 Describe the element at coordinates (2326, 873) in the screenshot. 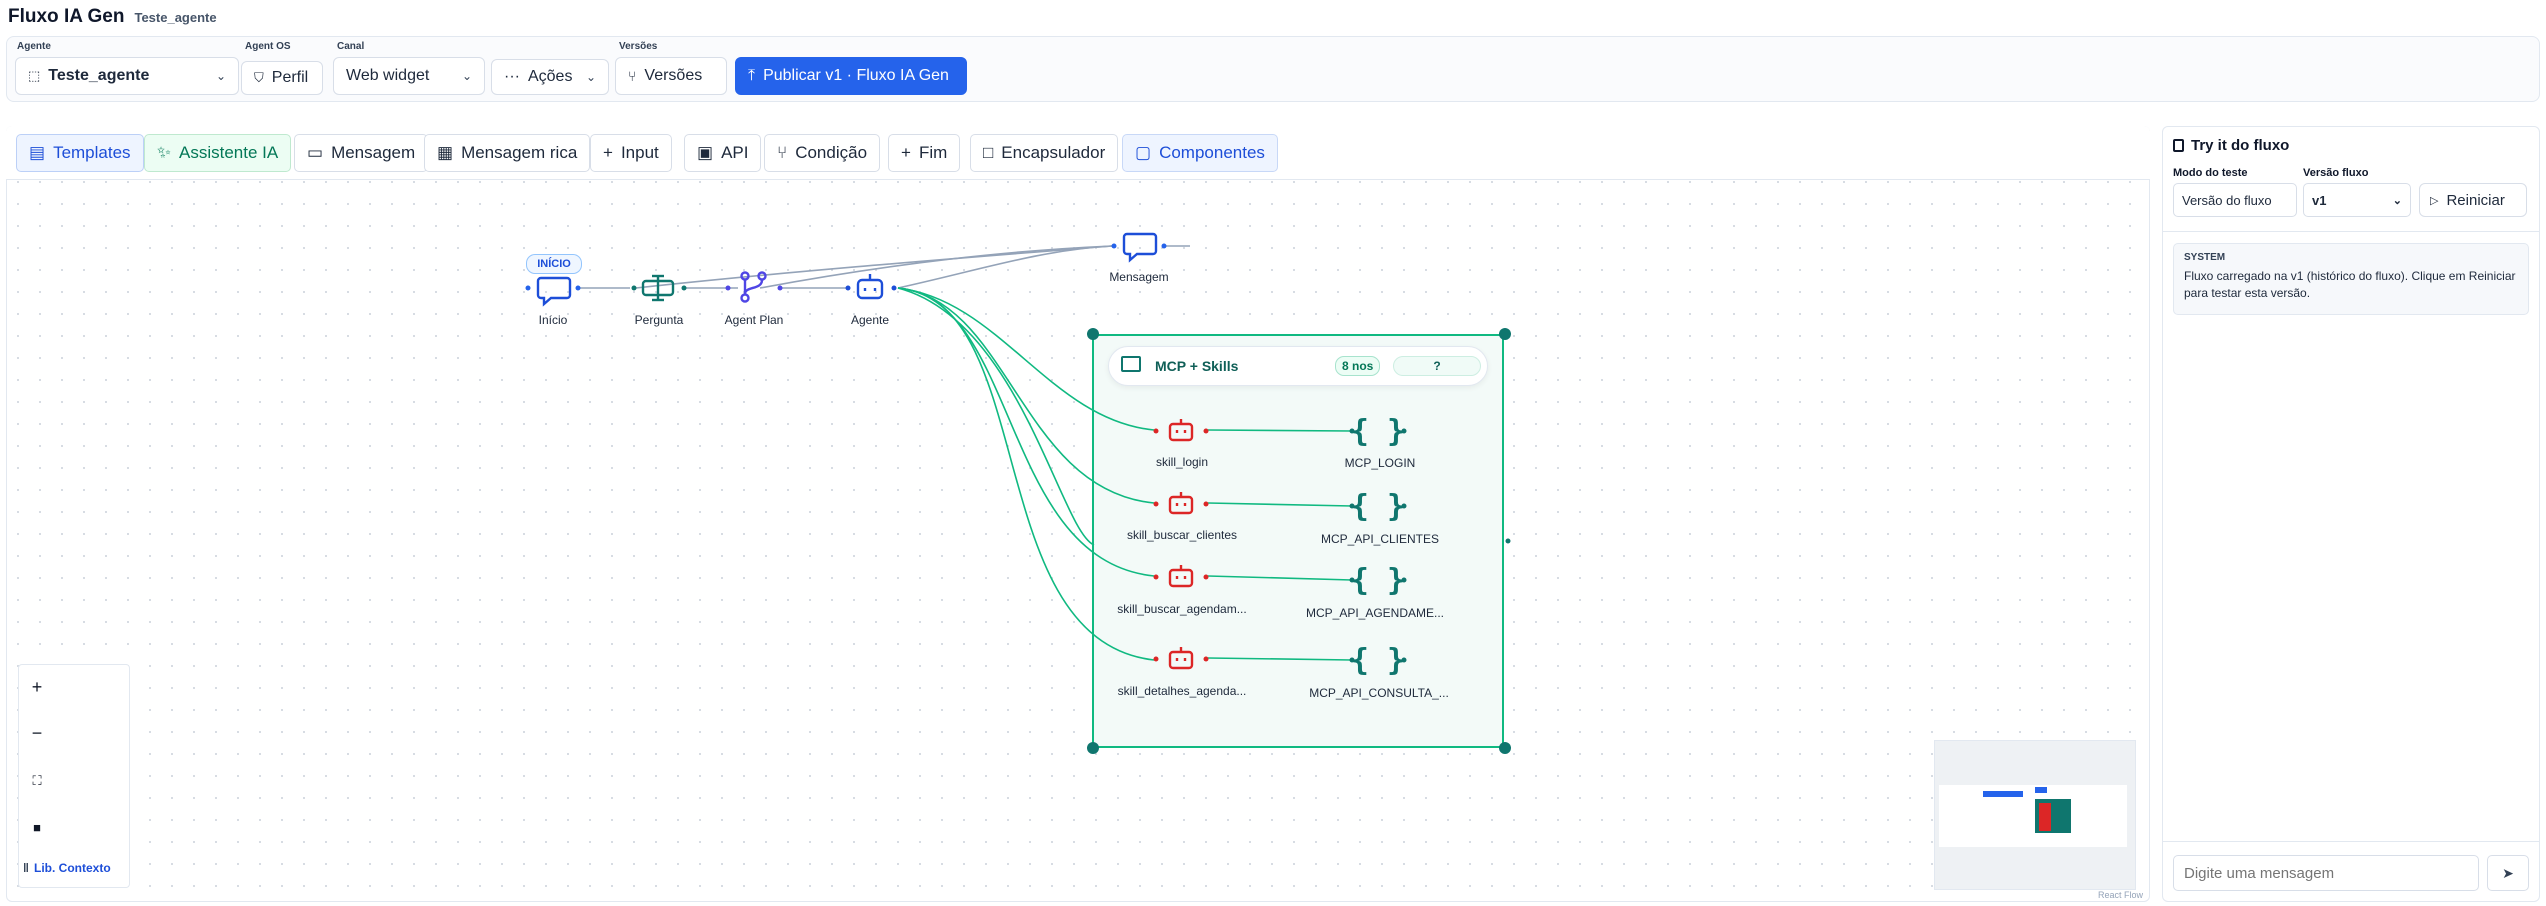

I see `message-input` at that location.